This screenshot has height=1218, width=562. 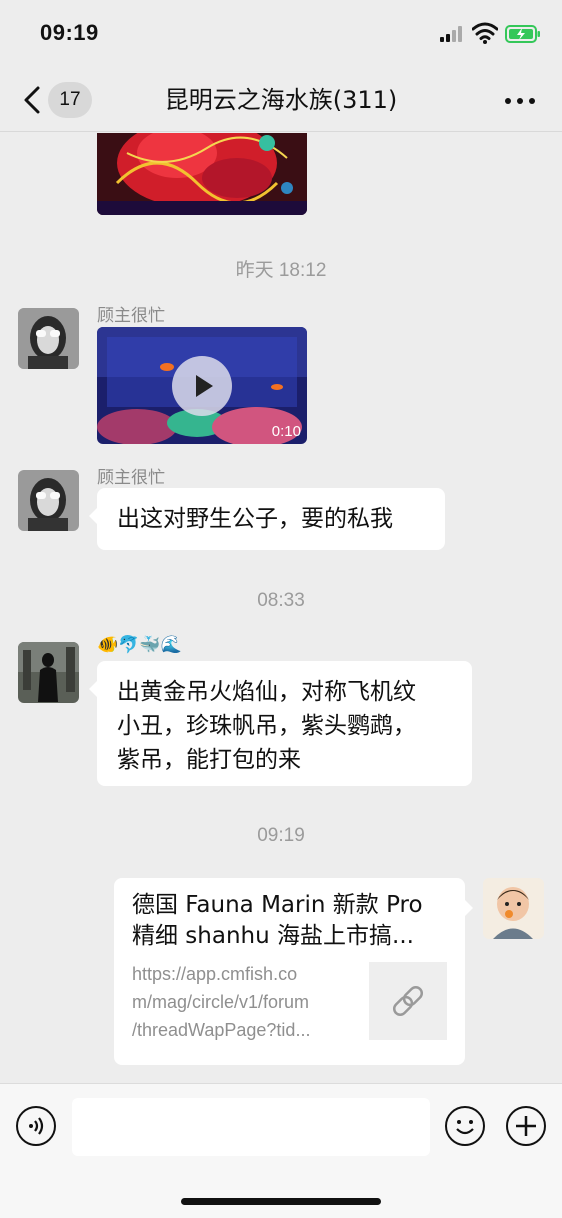 I want to click on link-thumbnail, so click(x=408, y=1001).